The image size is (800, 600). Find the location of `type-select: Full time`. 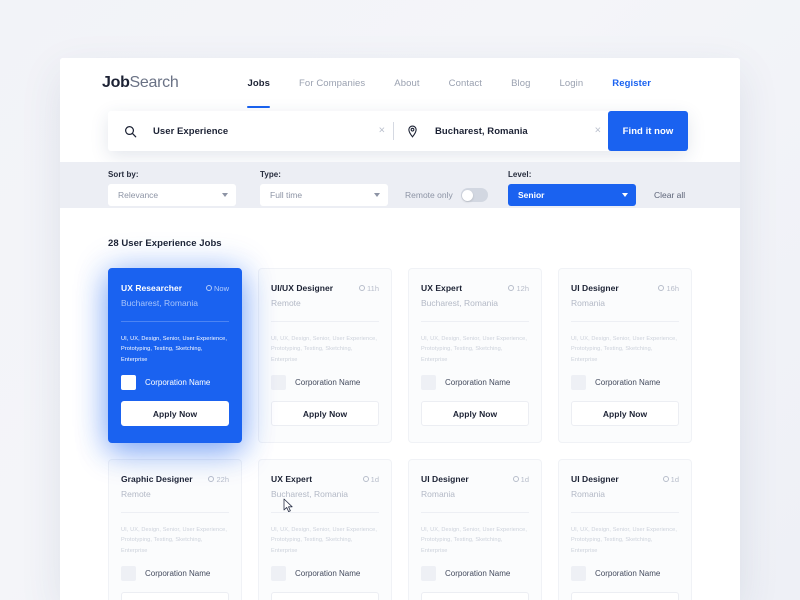

type-select: Full time is located at coordinates (324, 195).